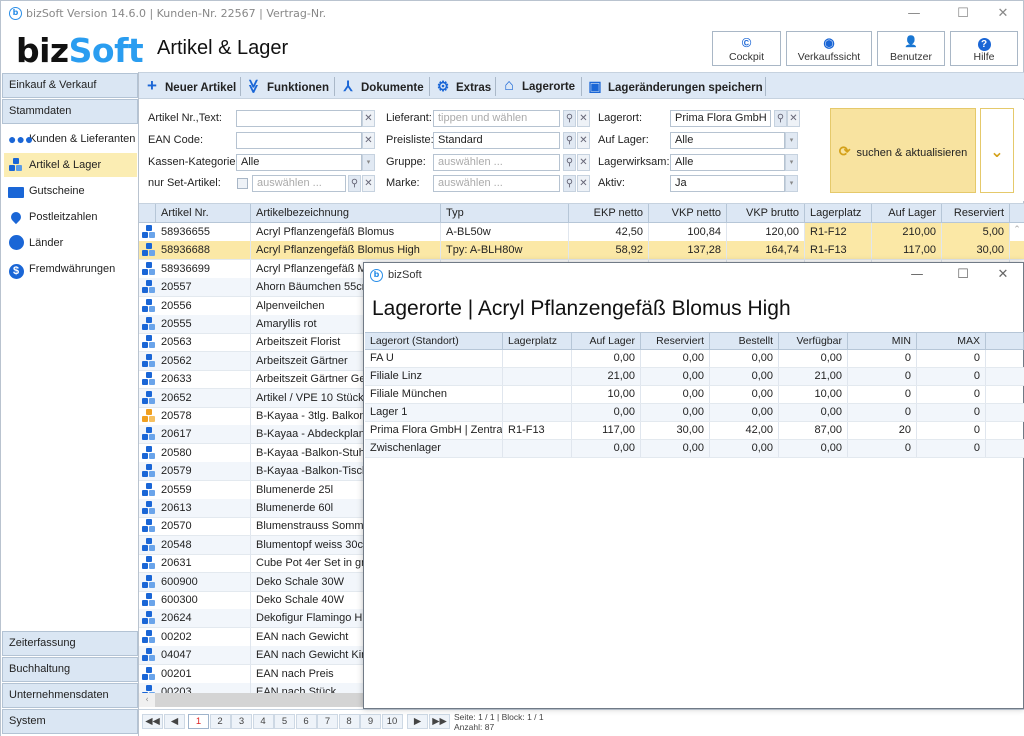  What do you see at coordinates (917, 275) in the screenshot?
I see `dialog-minimize-button: —` at bounding box center [917, 275].